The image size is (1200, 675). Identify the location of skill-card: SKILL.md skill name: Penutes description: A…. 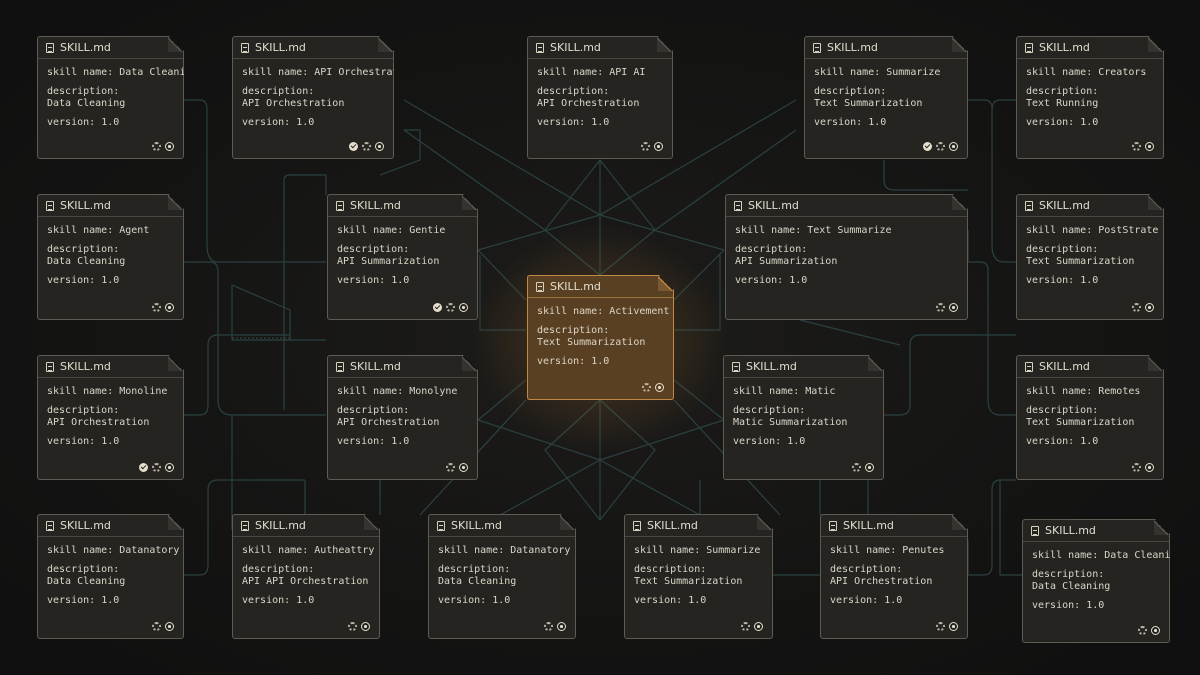
(894, 576).